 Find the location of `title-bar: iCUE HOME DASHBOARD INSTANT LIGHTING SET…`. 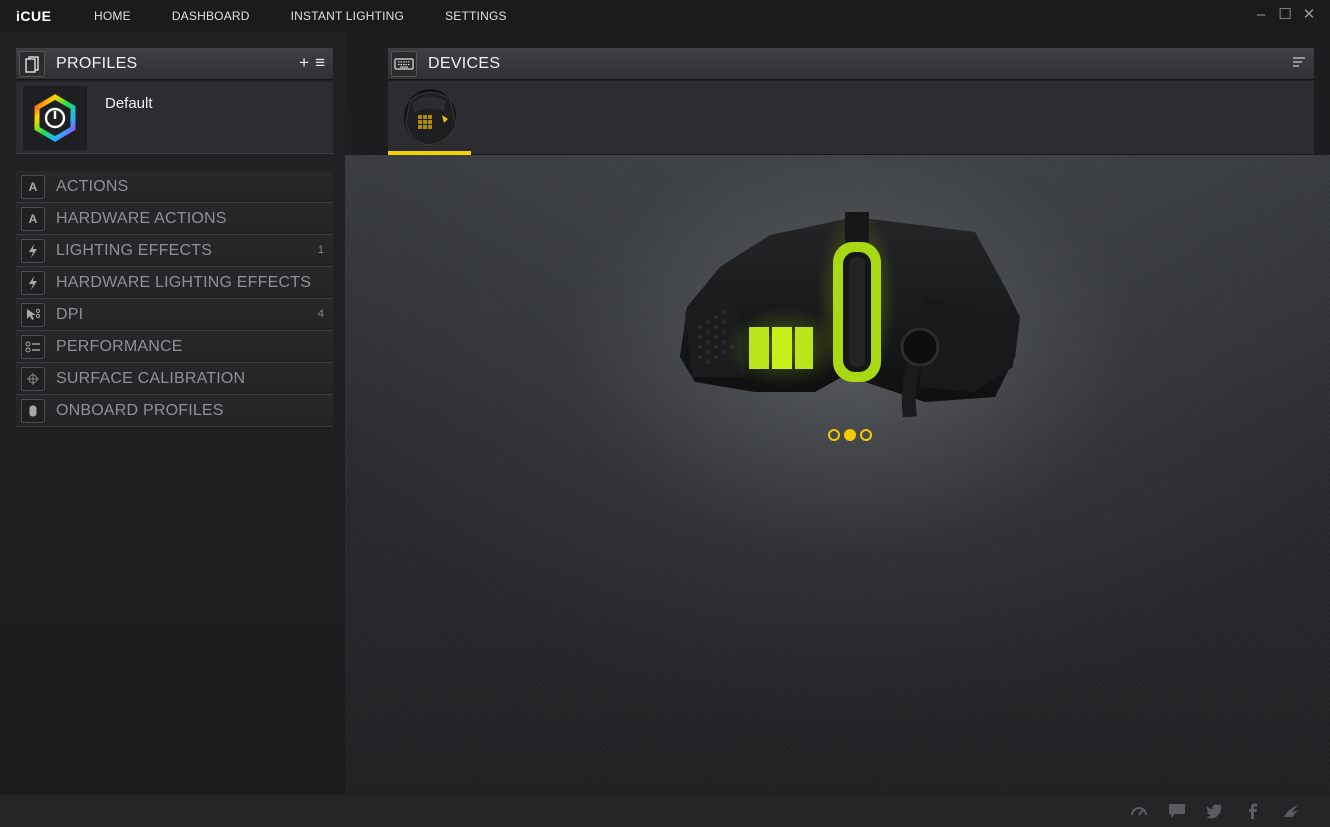

title-bar: iCUE HOME DASHBOARD INSTANT LIGHTING SET… is located at coordinates (665, 16).